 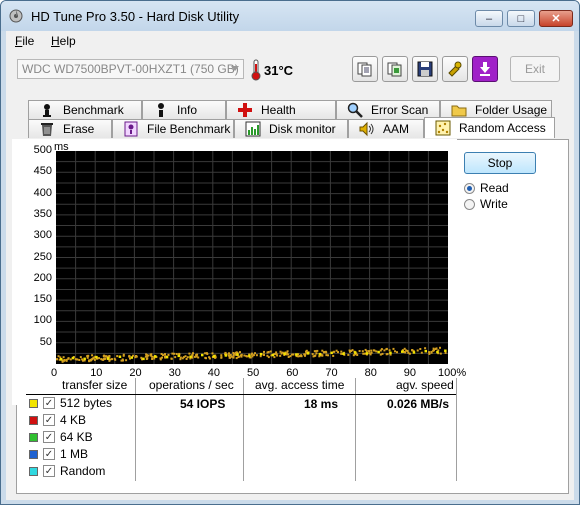 What do you see at coordinates (494, 204) in the screenshot?
I see `write-label: Write` at bounding box center [494, 204].